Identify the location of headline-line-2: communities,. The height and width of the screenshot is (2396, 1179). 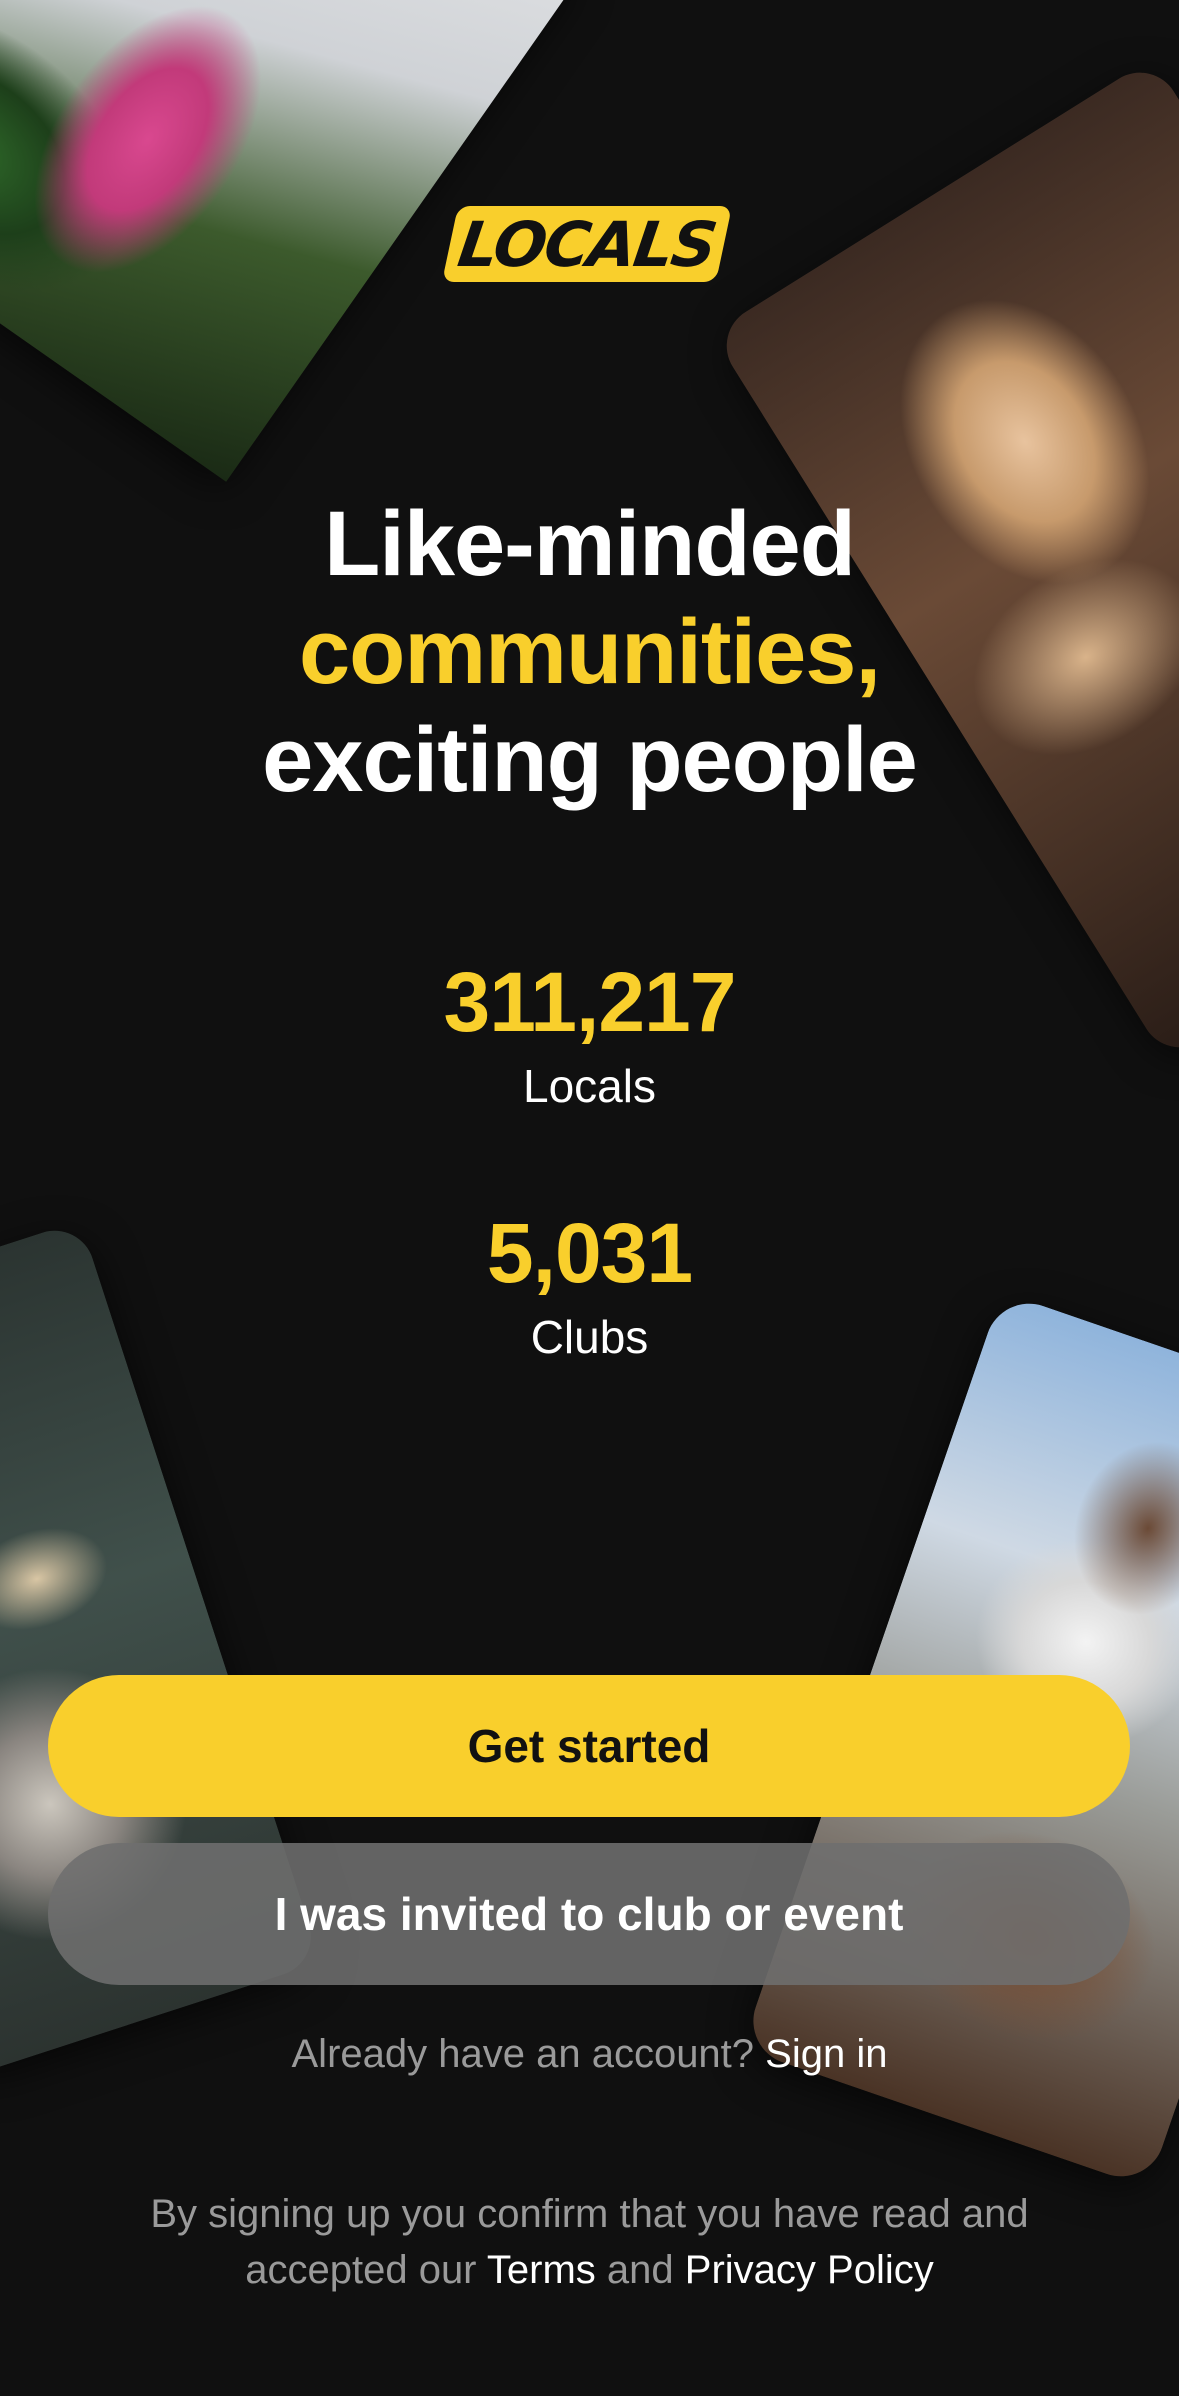
(589, 652).